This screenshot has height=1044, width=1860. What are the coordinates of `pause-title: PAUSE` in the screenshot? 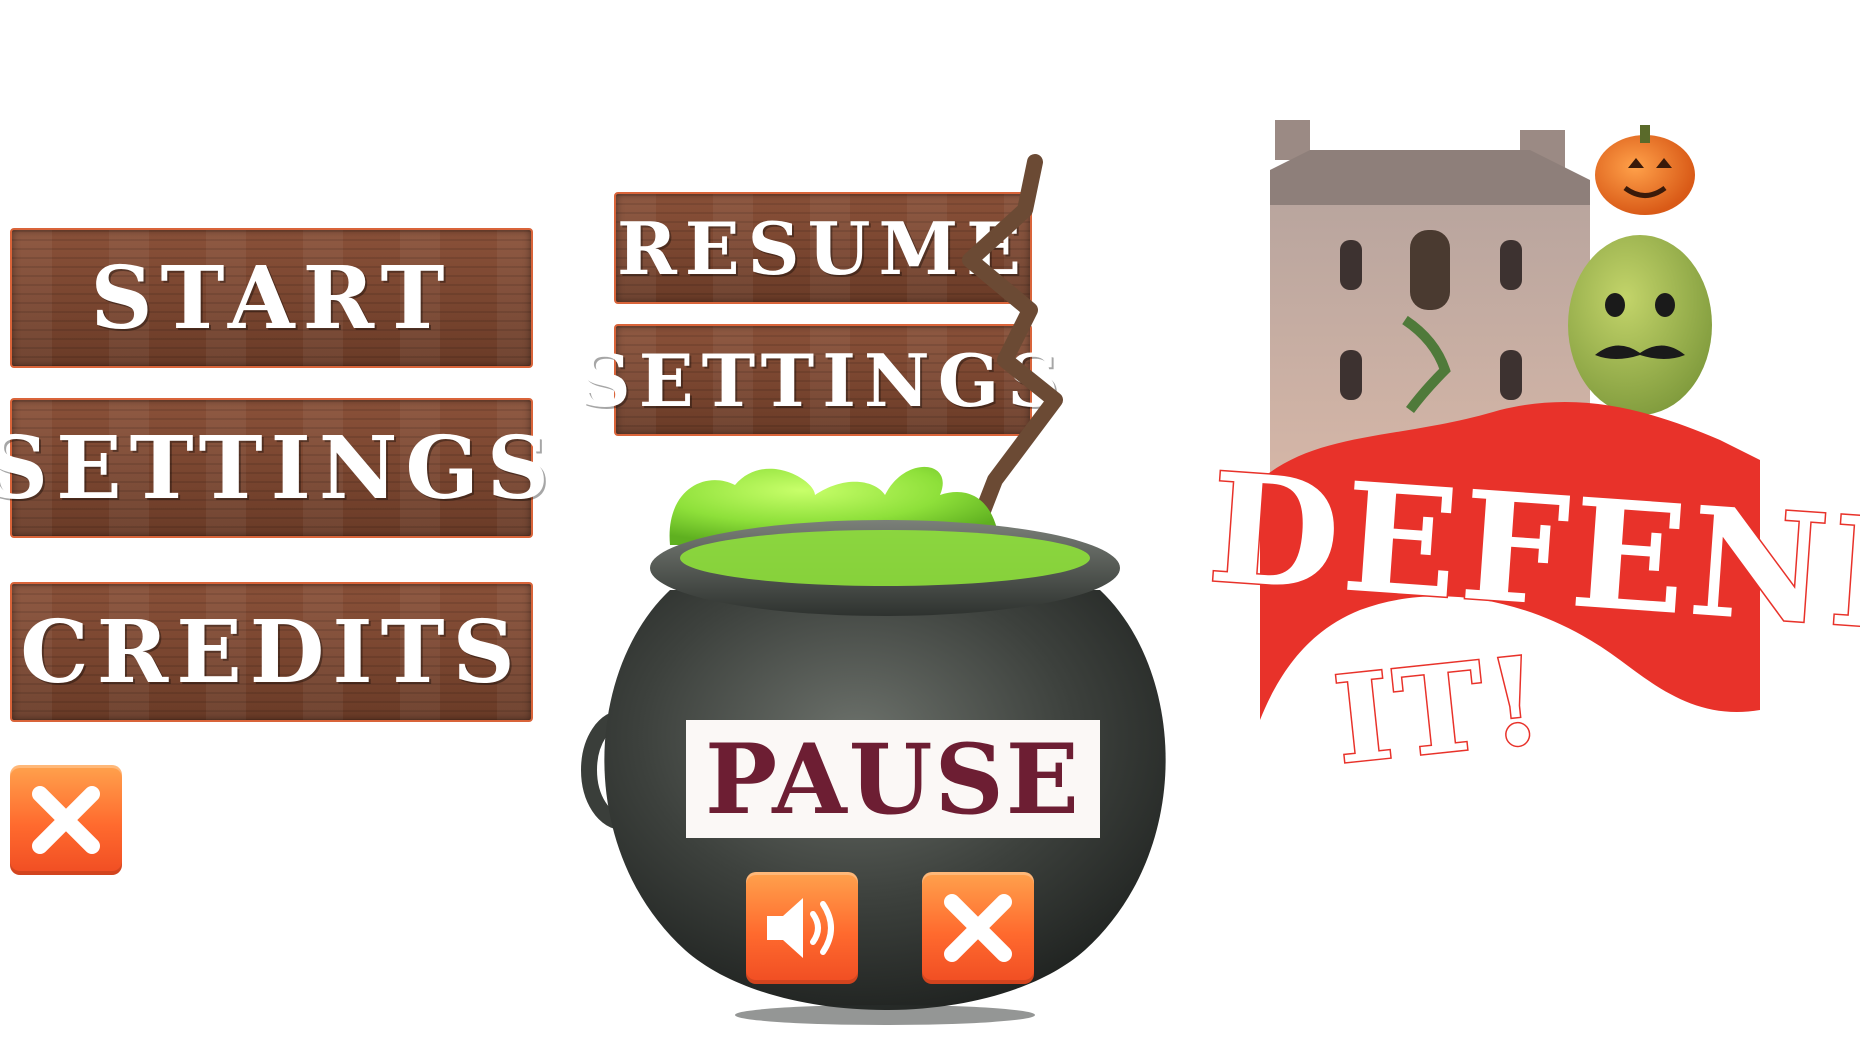 It's located at (893, 779).